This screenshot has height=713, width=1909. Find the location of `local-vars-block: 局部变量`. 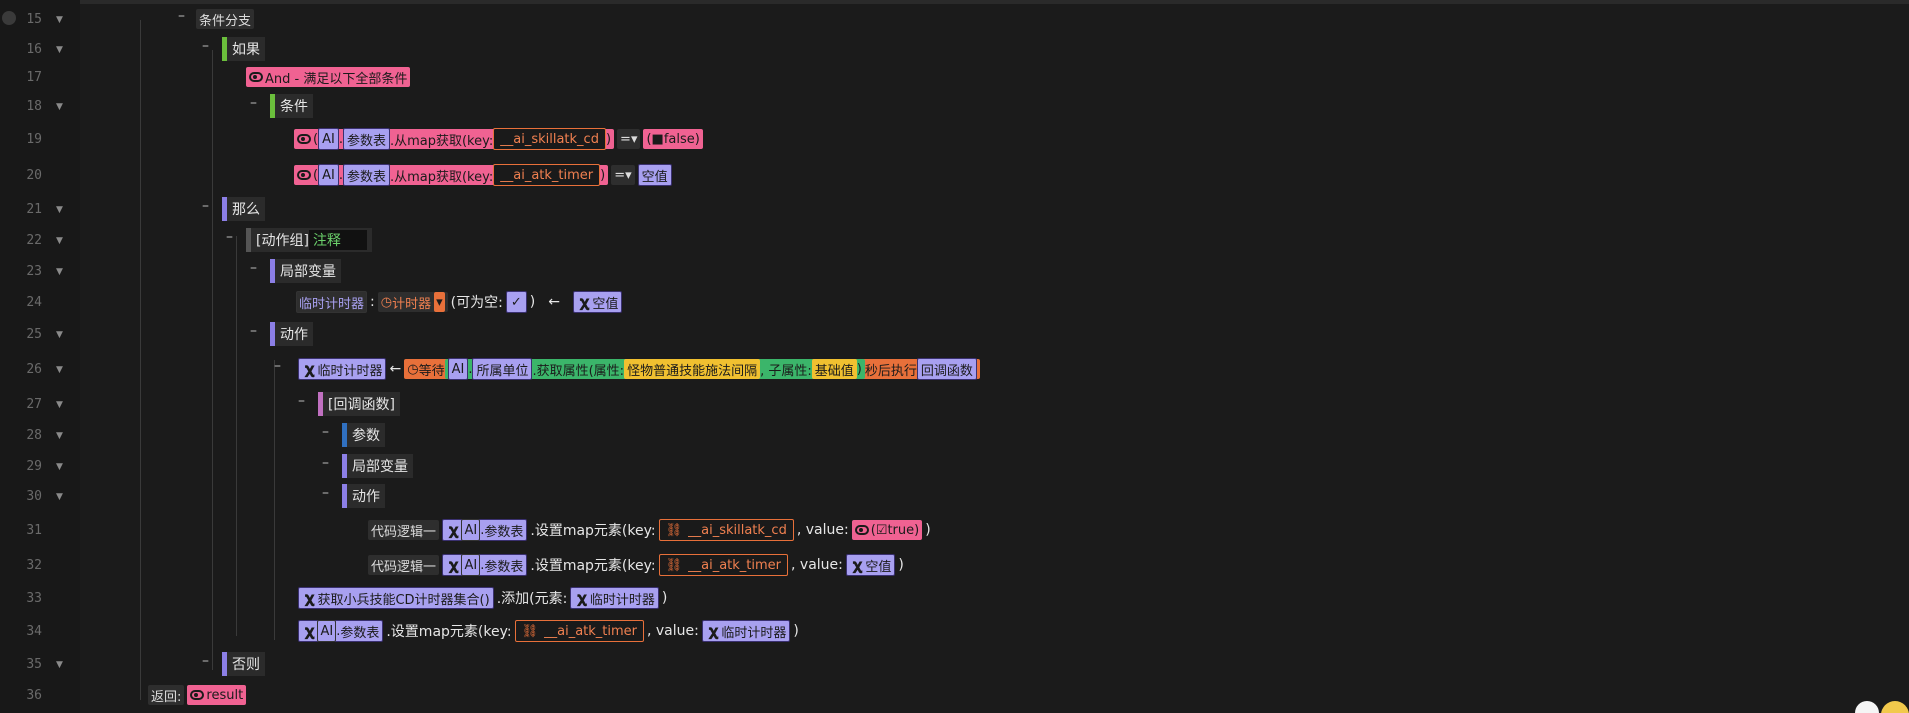

local-vars-block: 局部变量 is located at coordinates (305, 271).